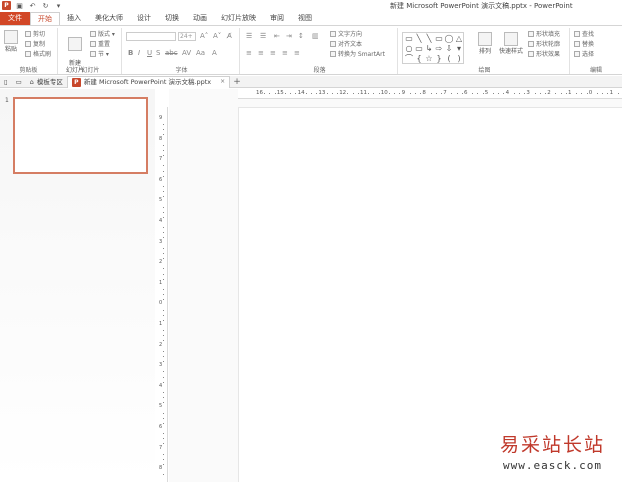 This screenshot has width=622, height=482. What do you see at coordinates (45, 5) in the screenshot?
I see `redo-icon: ↻` at bounding box center [45, 5].